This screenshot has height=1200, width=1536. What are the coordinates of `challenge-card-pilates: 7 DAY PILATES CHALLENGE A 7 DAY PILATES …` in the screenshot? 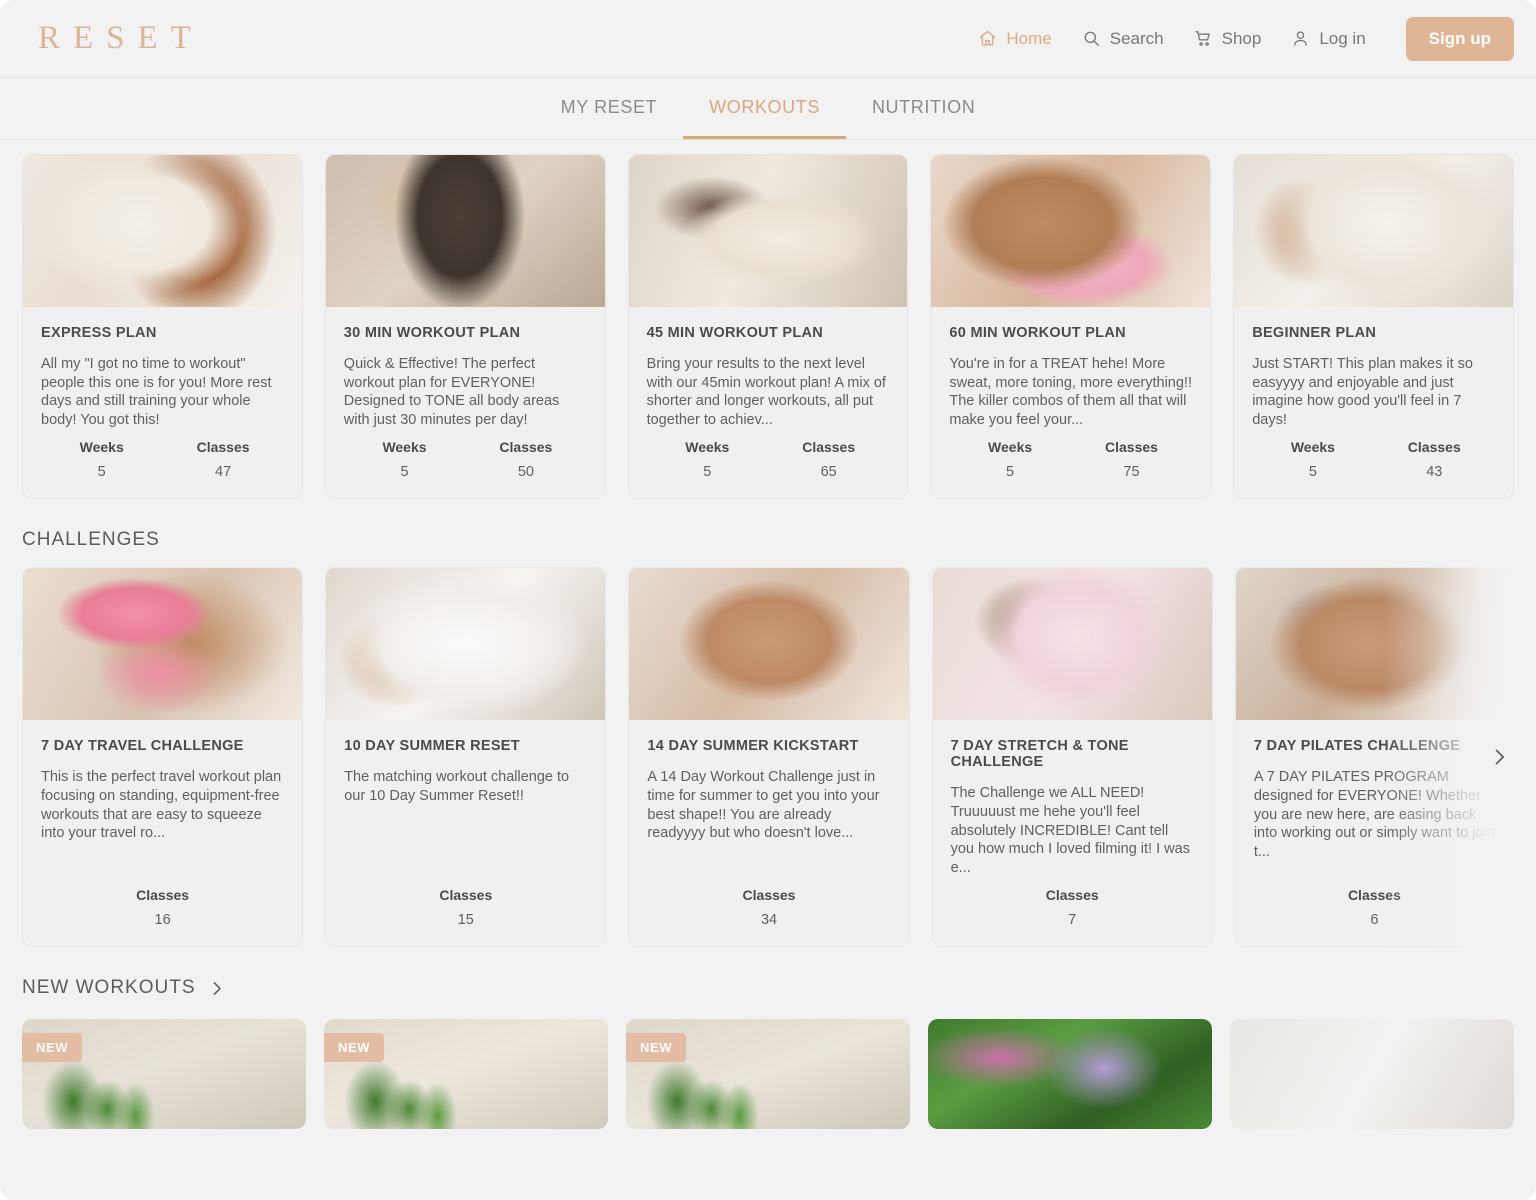 It's located at (1374, 757).